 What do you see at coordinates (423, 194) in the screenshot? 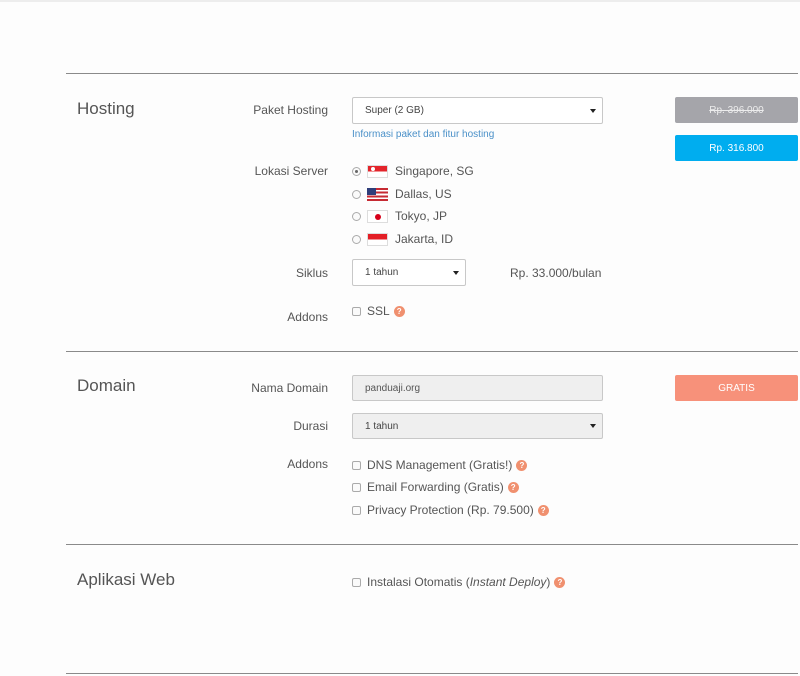
I see `server-option-label: Dallas, US` at bounding box center [423, 194].